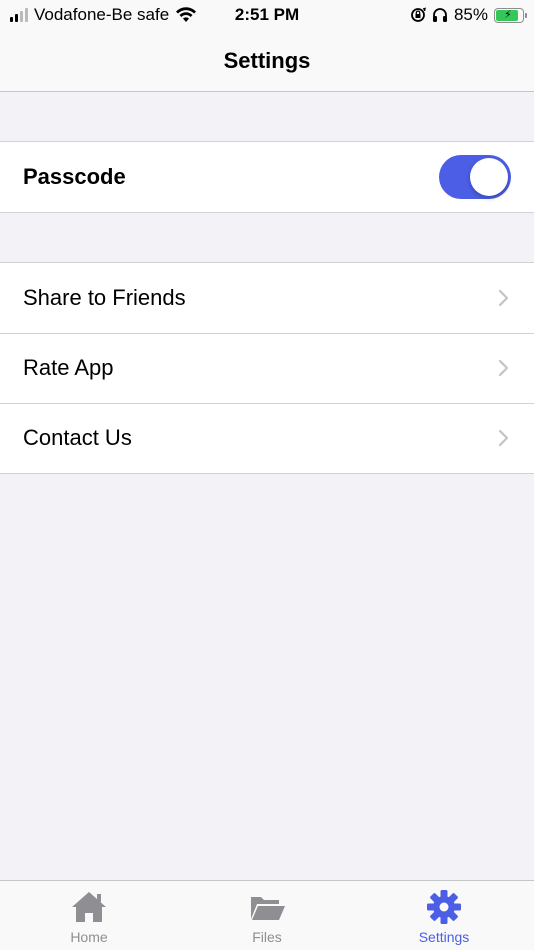  Describe the element at coordinates (418, 14) in the screenshot. I see `orientation-lock-icon` at that location.